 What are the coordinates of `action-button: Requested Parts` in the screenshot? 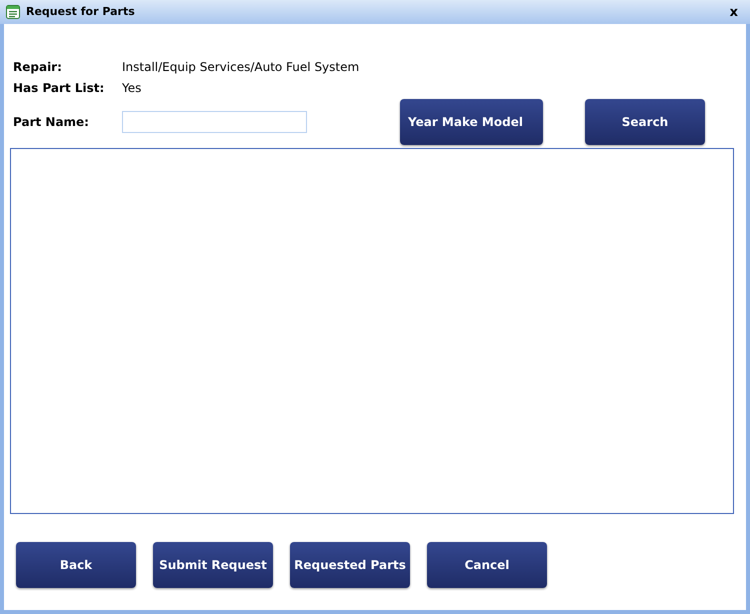 It's located at (350, 565).